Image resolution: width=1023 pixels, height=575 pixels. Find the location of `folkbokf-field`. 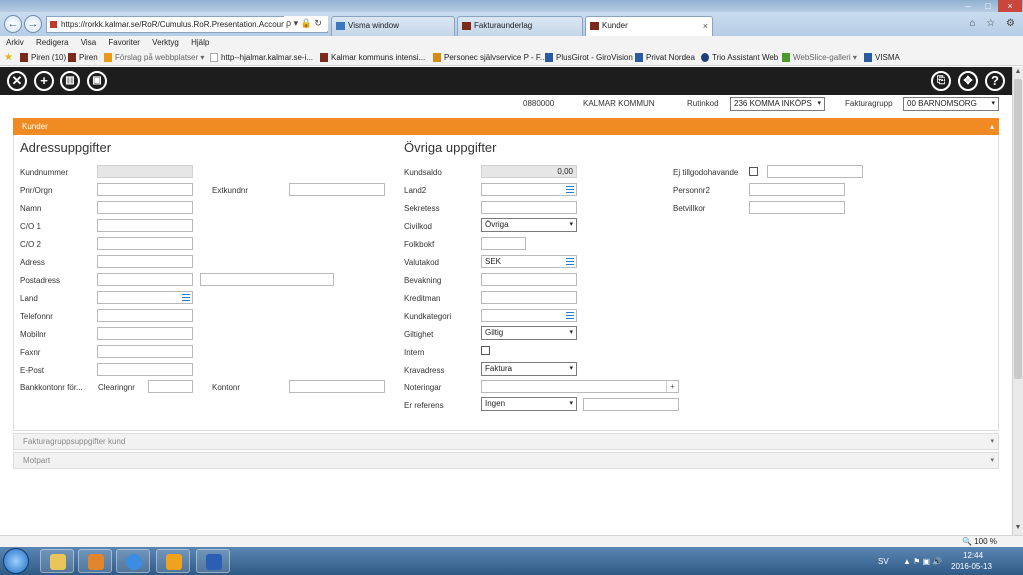

folkbokf-field is located at coordinates (503, 243).